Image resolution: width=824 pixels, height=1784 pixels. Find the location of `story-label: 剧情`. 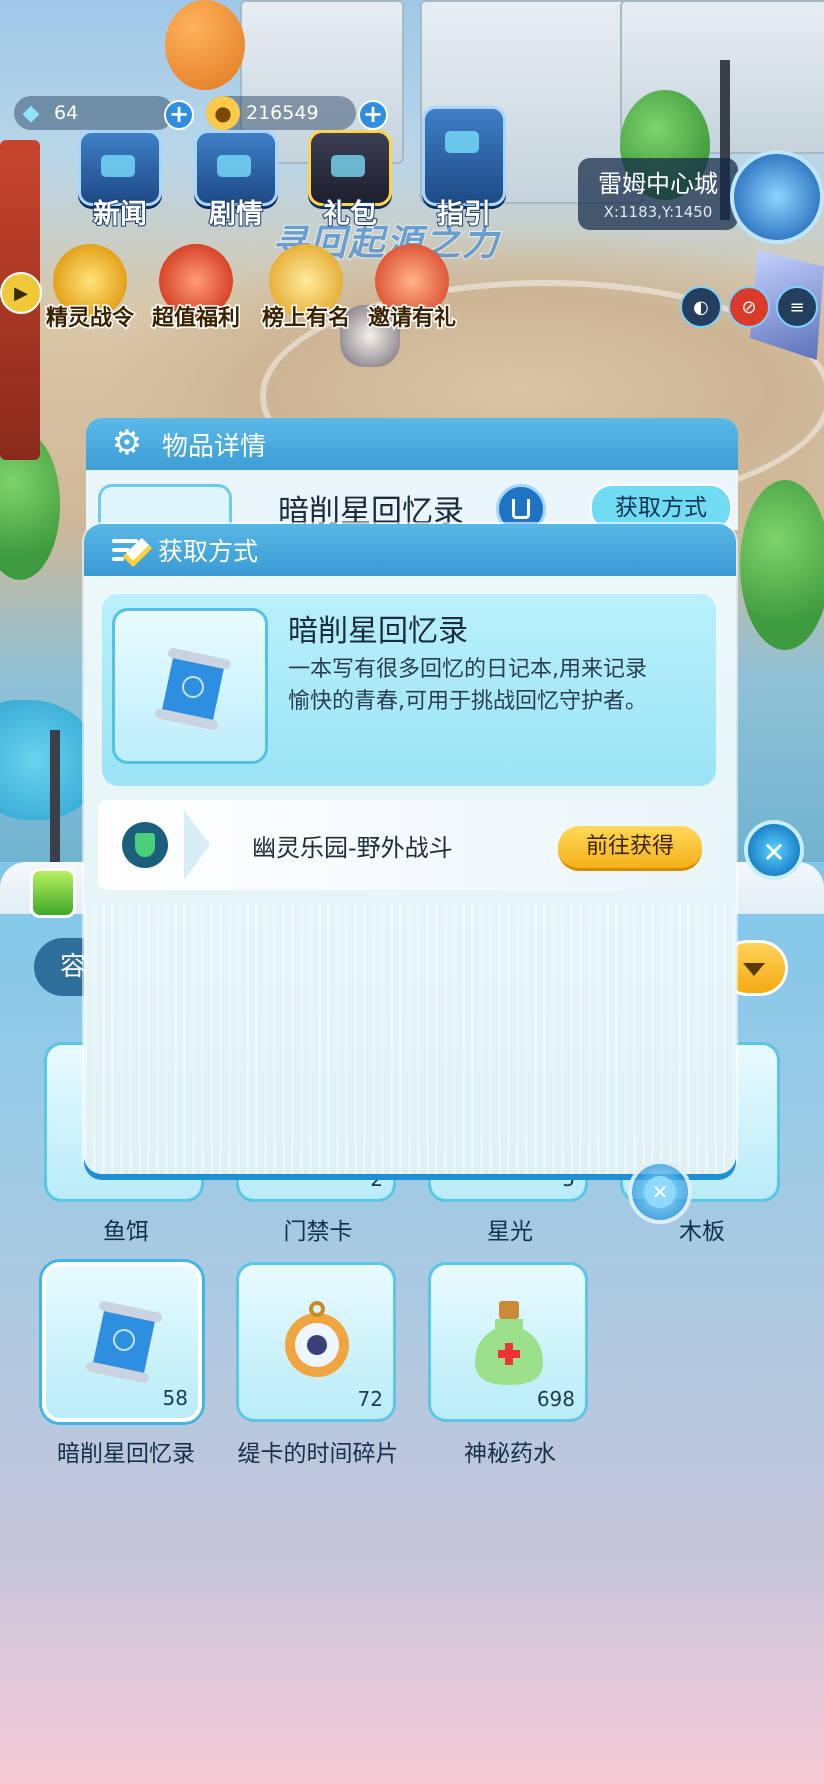

story-label: 剧情 is located at coordinates (236, 214).